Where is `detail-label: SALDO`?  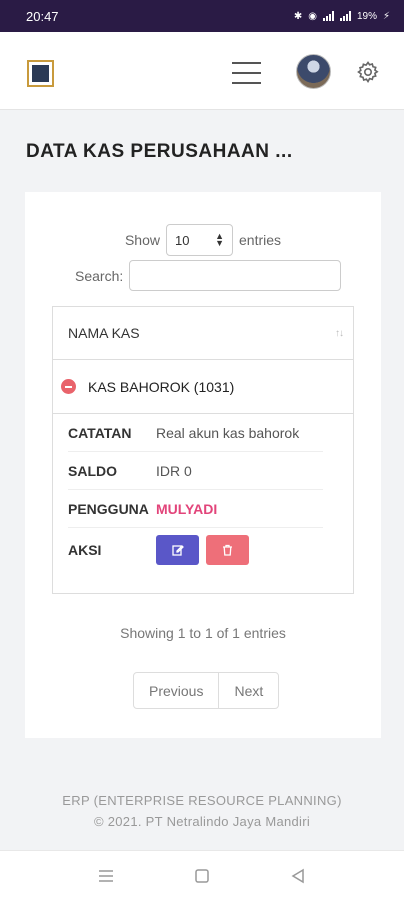 detail-label: SALDO is located at coordinates (92, 470).